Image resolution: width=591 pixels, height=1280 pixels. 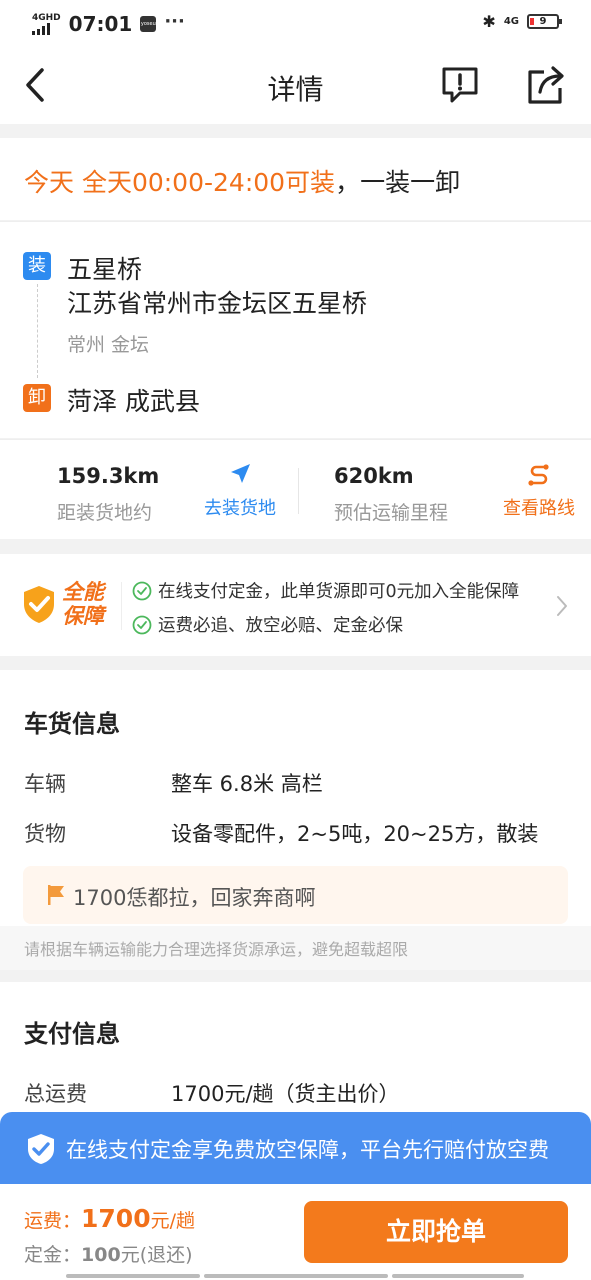 What do you see at coordinates (539, 508) in the screenshot?
I see `view-route-label: 查看路线` at bounding box center [539, 508].